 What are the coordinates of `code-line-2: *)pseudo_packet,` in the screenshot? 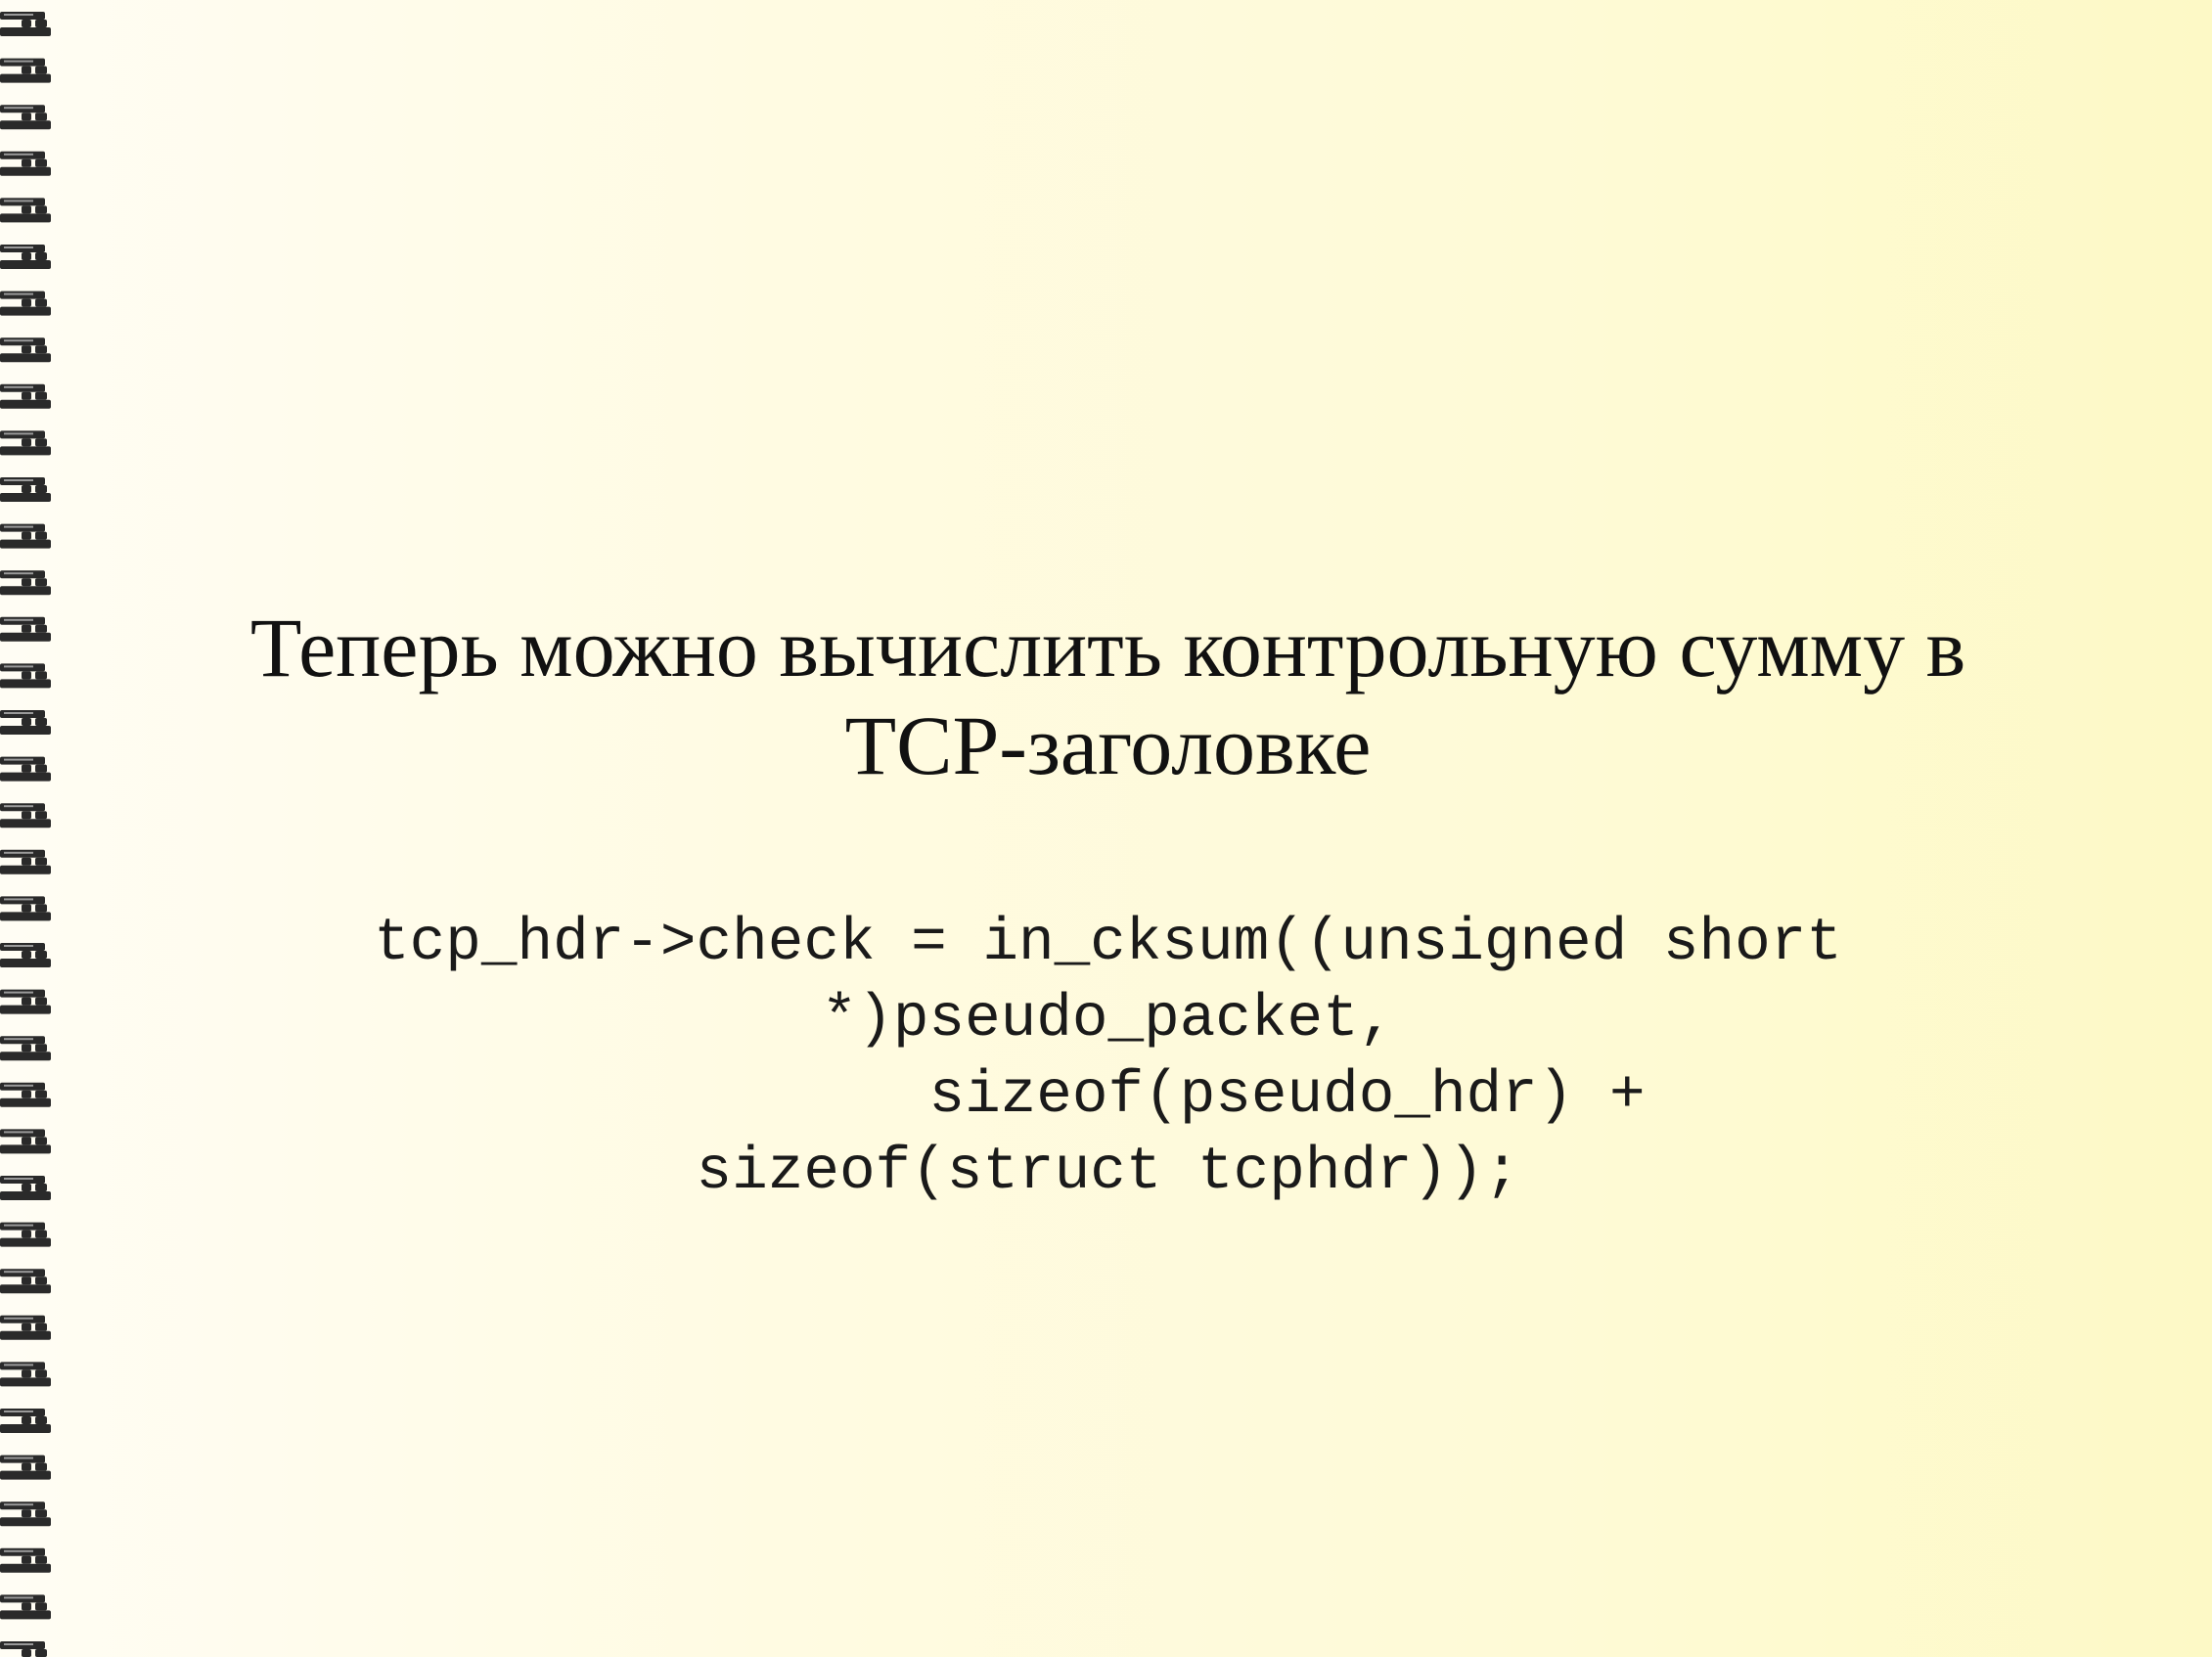 It's located at (1108, 1019).